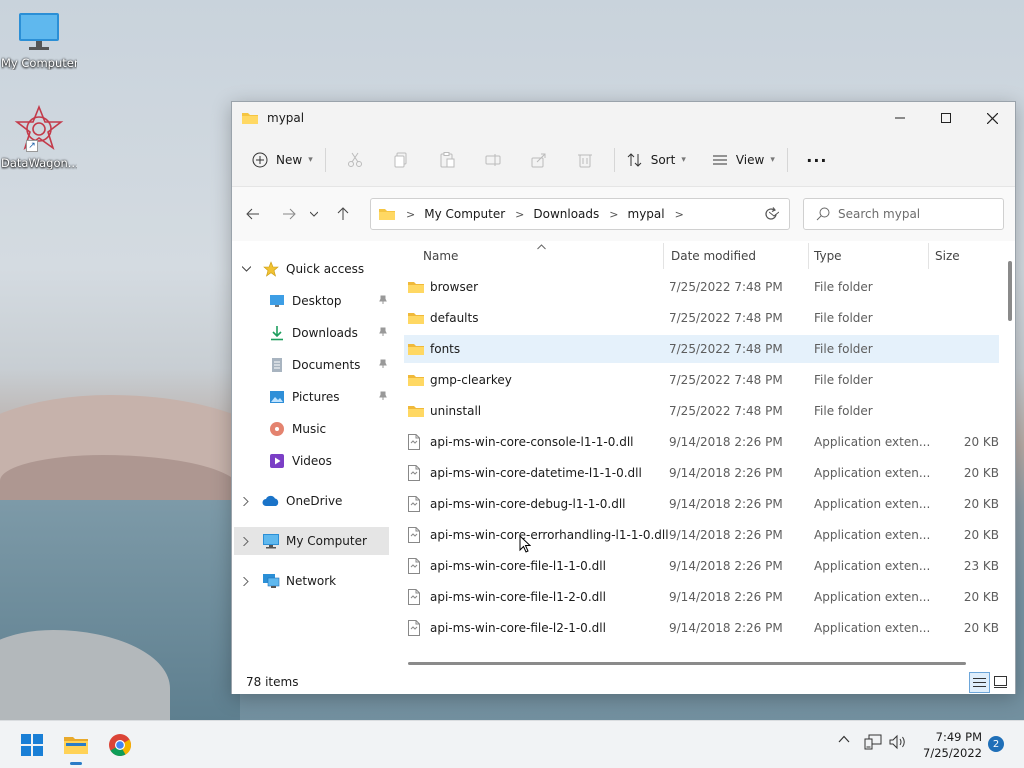 Image resolution: width=1024 pixels, height=768 pixels. I want to click on plus-circle-icon, so click(260, 160).